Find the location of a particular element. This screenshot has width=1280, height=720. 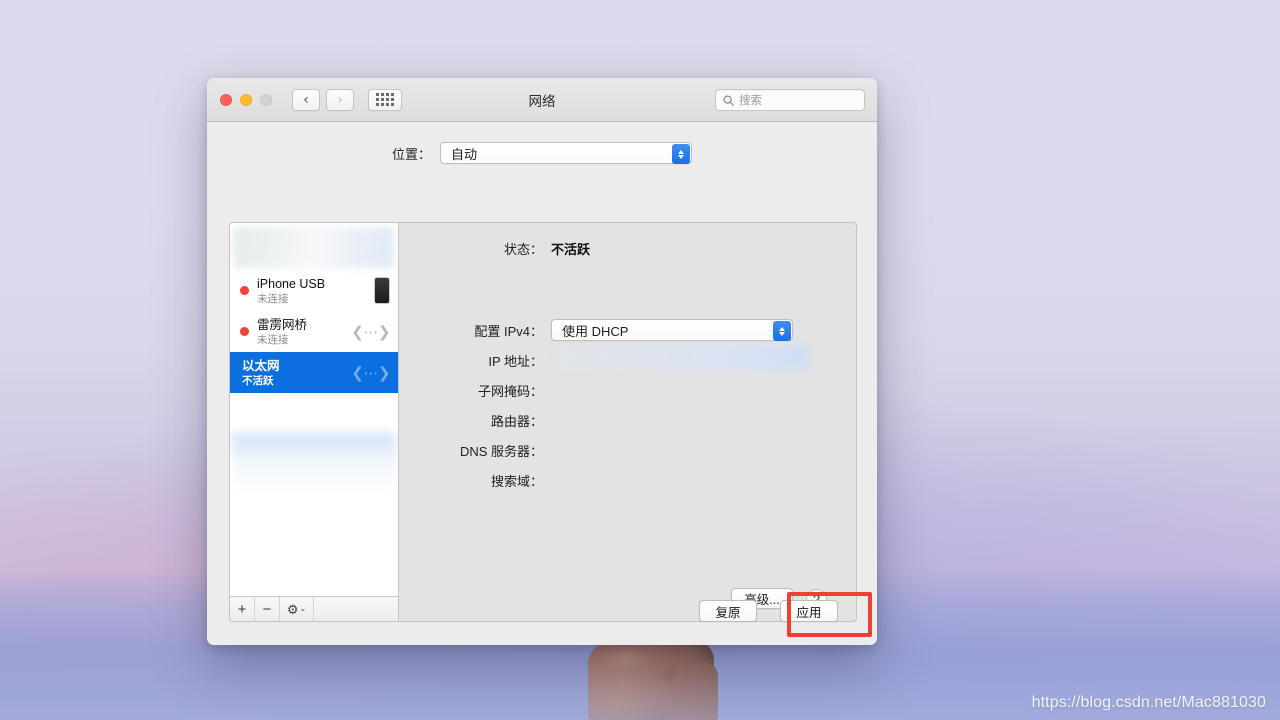

back-button: ‹ is located at coordinates (306, 99).